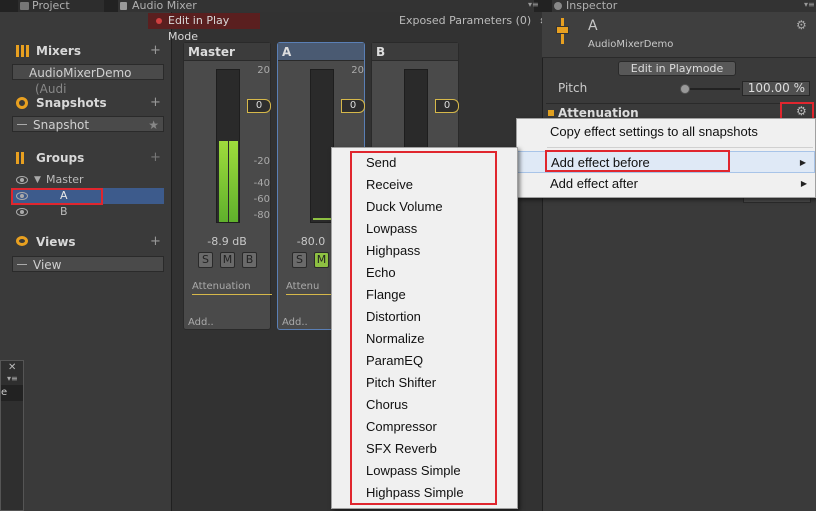 Image resolution: width=816 pixels, height=511 pixels. I want to click on view-item: View, so click(88, 264).